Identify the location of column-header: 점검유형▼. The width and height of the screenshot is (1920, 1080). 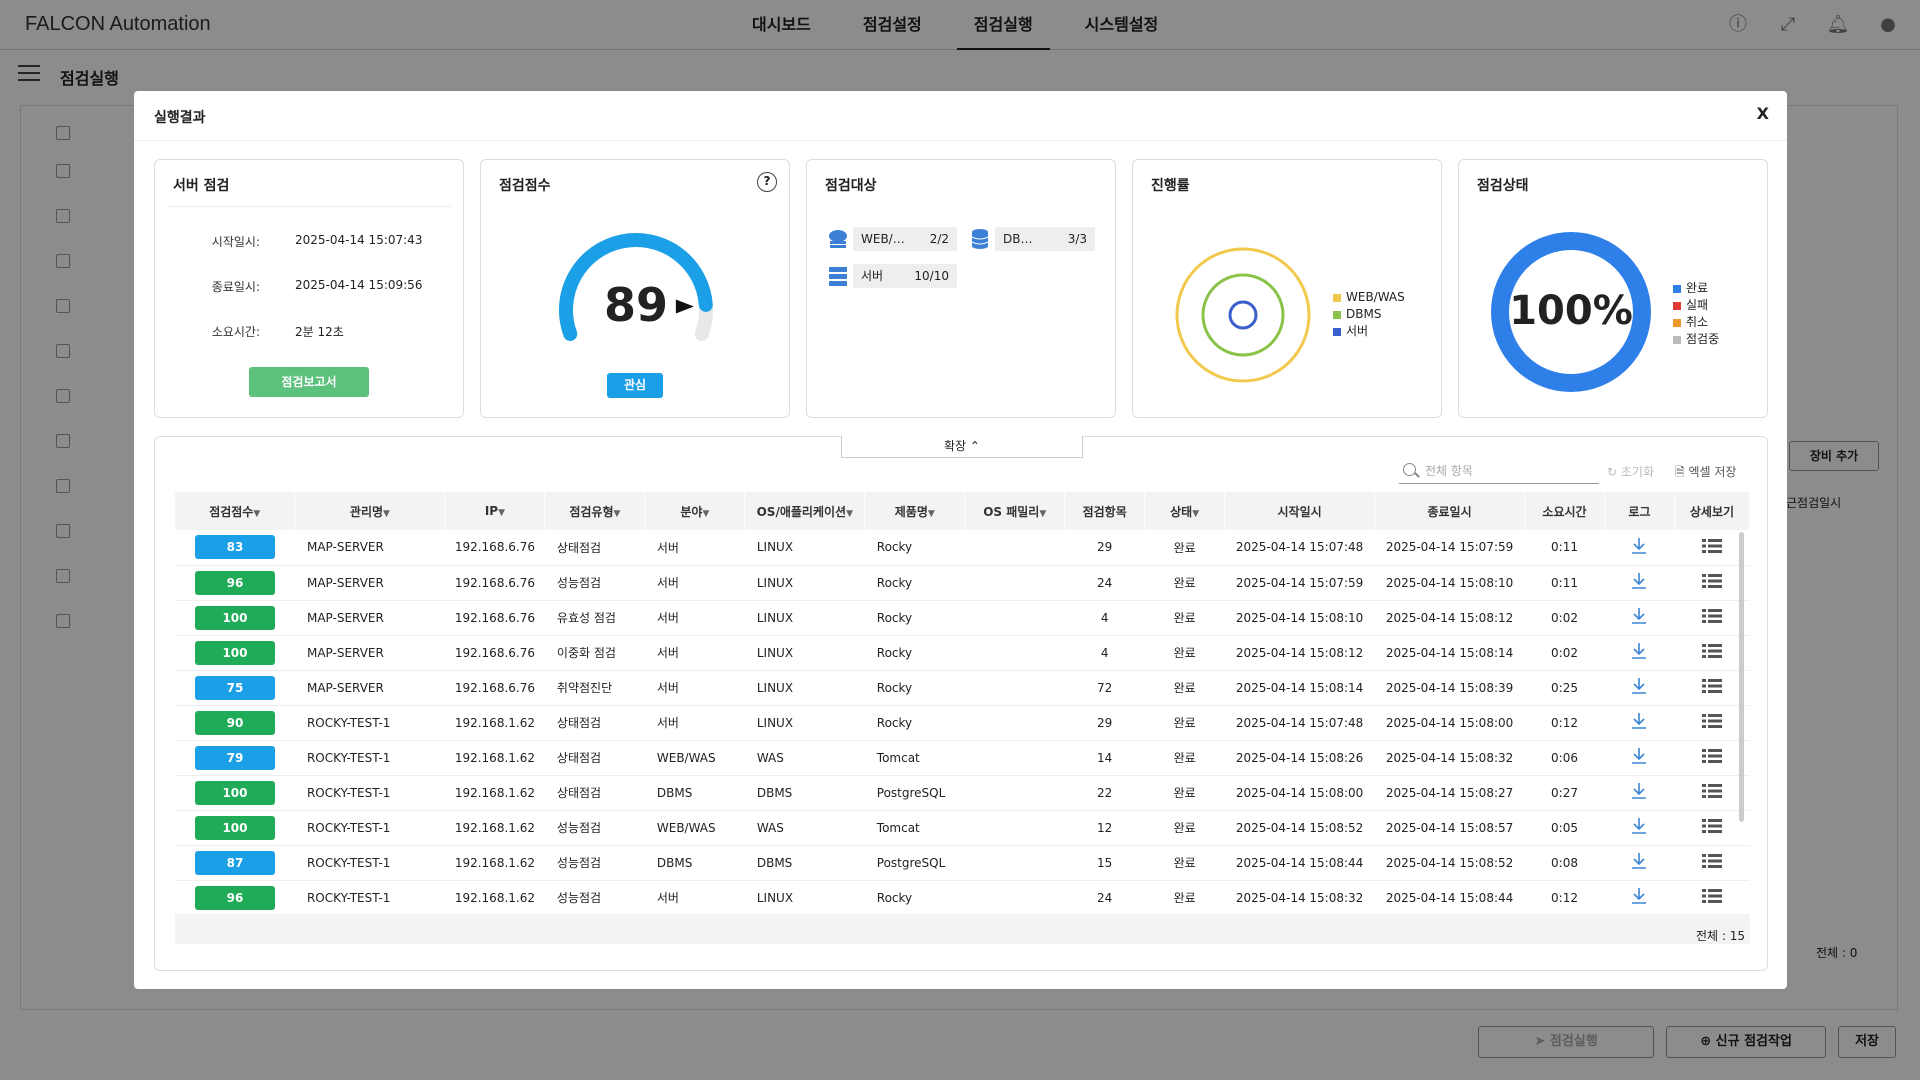
(595, 511).